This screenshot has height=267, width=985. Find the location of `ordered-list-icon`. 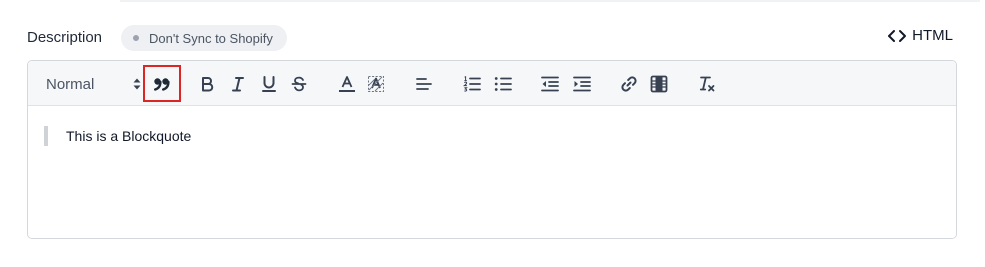

ordered-list-icon is located at coordinates (472, 84).